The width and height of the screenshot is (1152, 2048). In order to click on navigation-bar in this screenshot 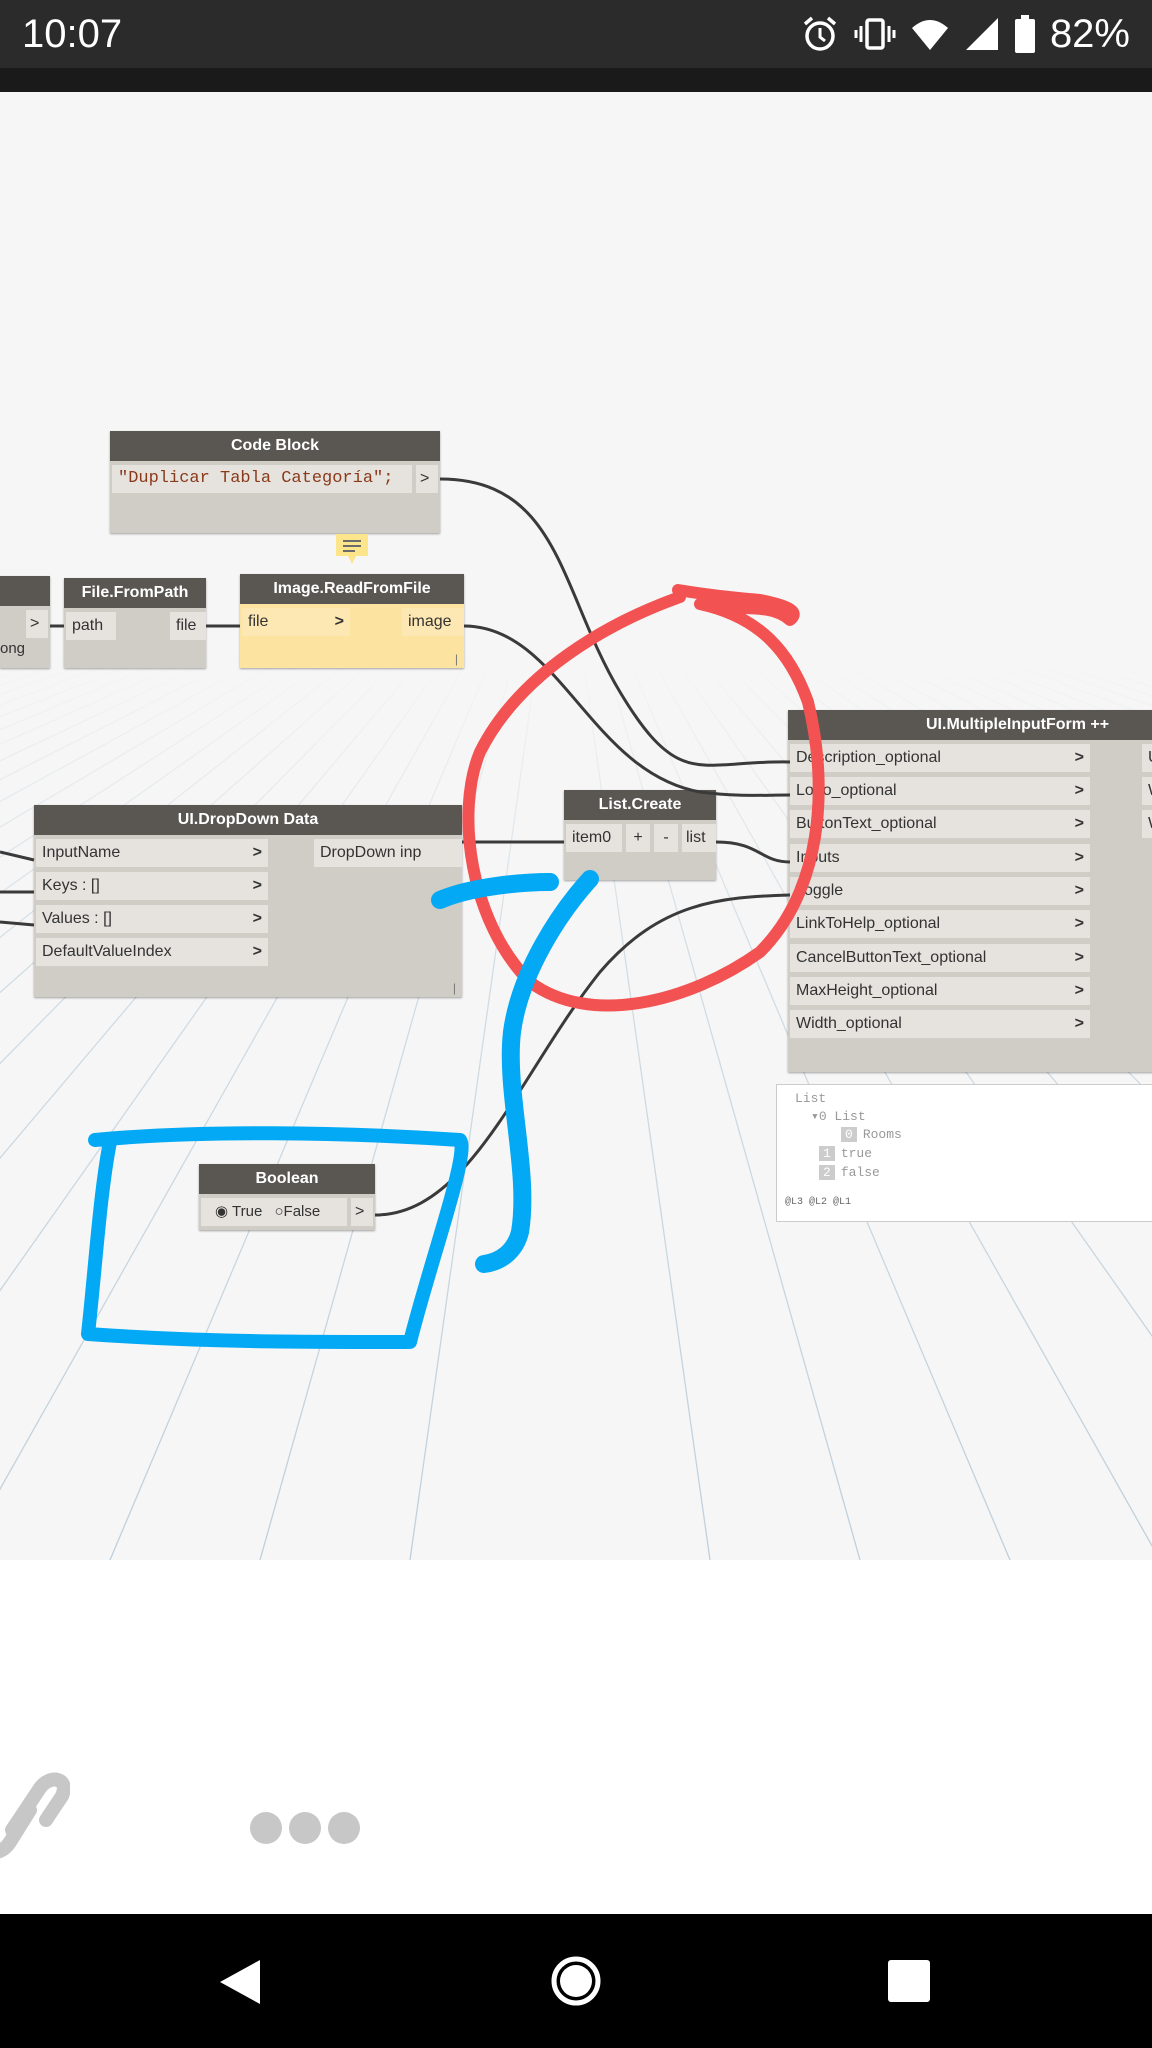, I will do `click(576, 1981)`.